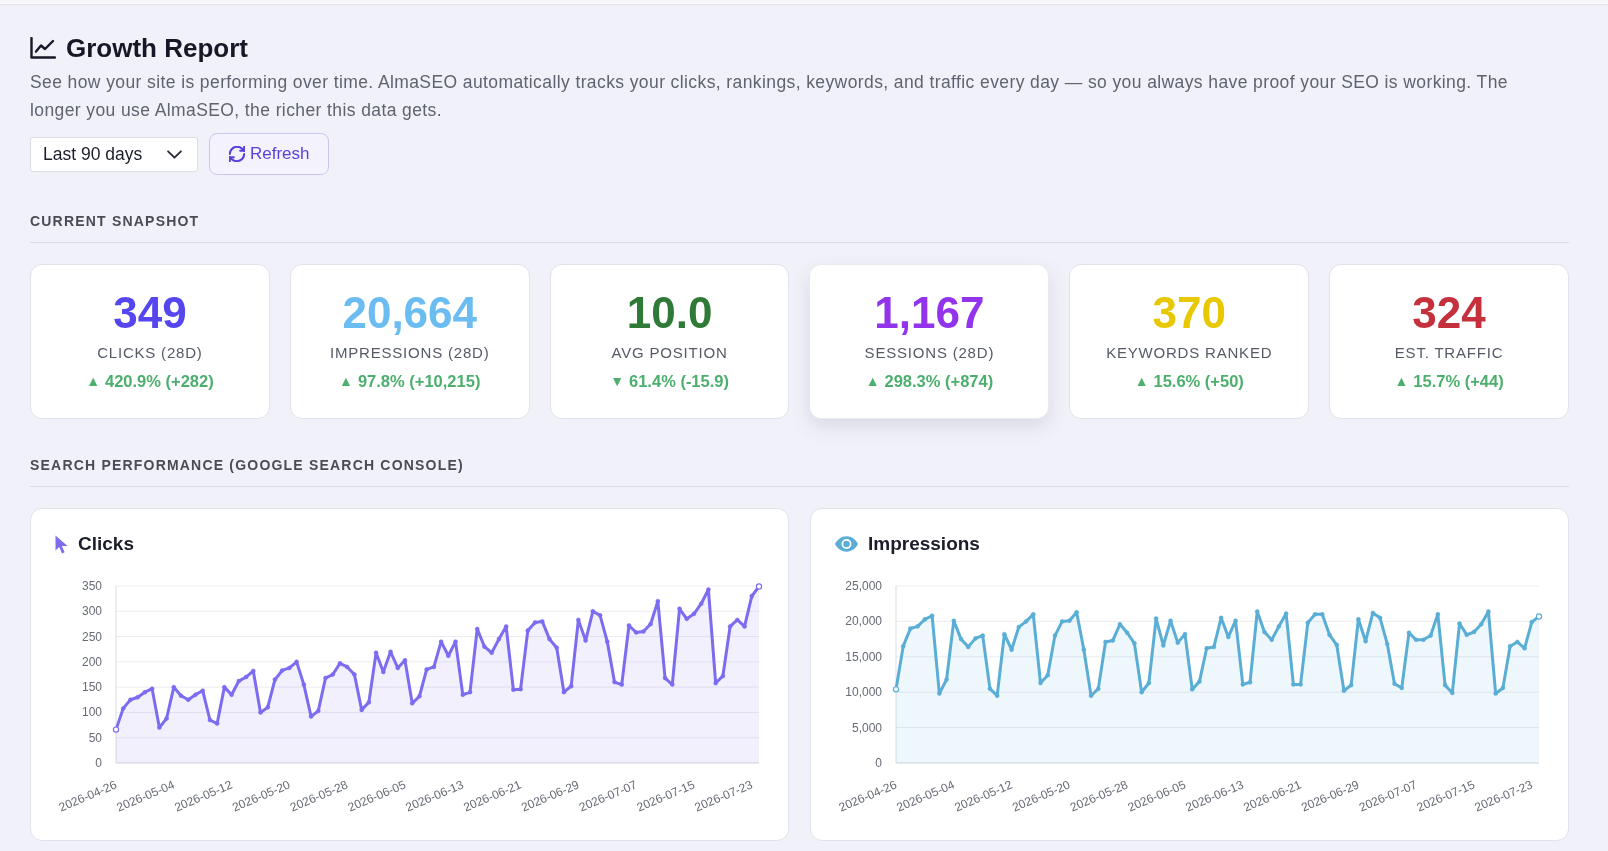 The image size is (1608, 851). Describe the element at coordinates (106, 544) in the screenshot. I see `chart-title: Clicks` at that location.